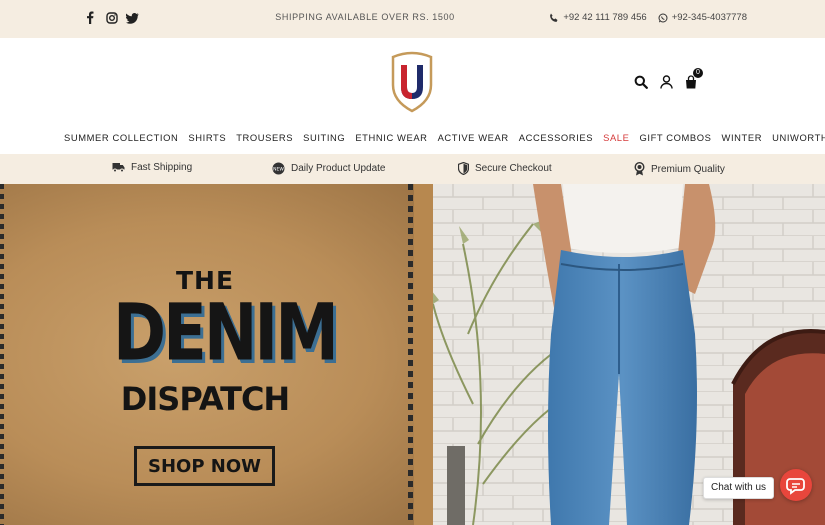  What do you see at coordinates (605, 17) in the screenshot?
I see `phone-number: +92 42 111 789 456` at bounding box center [605, 17].